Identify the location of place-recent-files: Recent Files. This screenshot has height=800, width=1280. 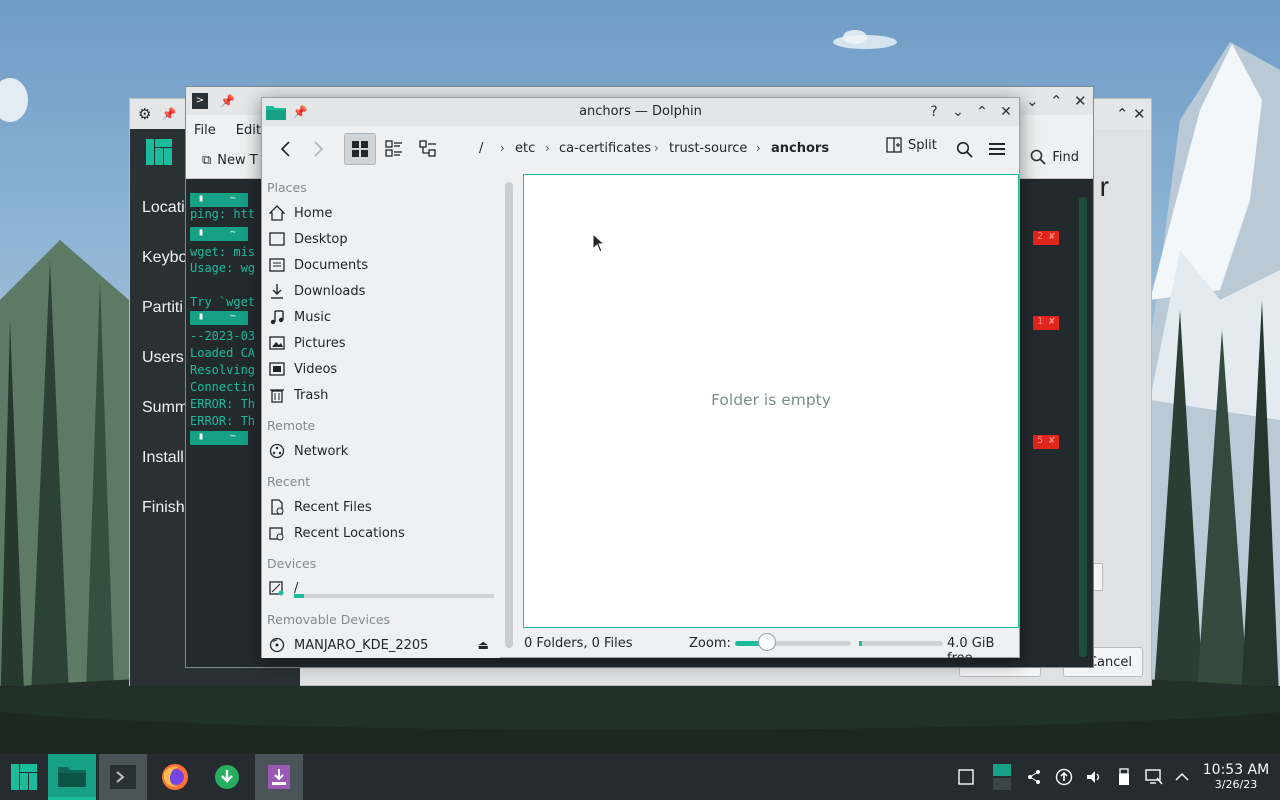
(381, 507).